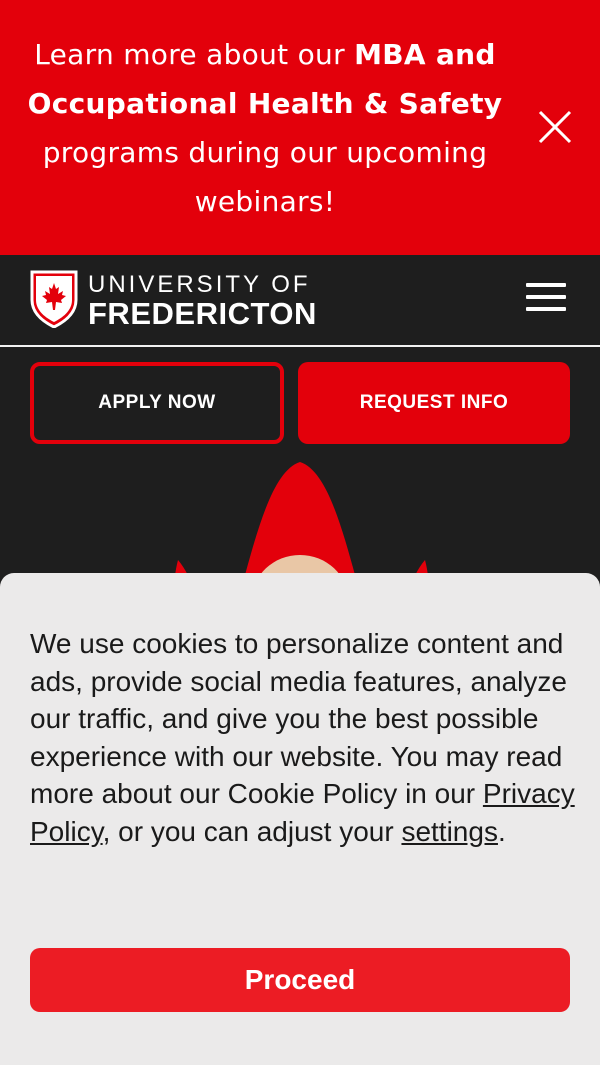 This screenshot has width=600, height=1065. Describe the element at coordinates (157, 403) in the screenshot. I see `apply-now-button: APPLY NOW` at that location.